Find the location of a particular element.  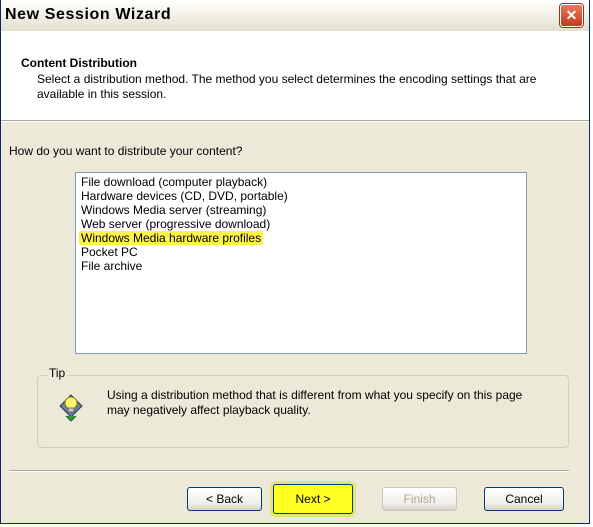

finish-button: Finish is located at coordinates (419, 499).